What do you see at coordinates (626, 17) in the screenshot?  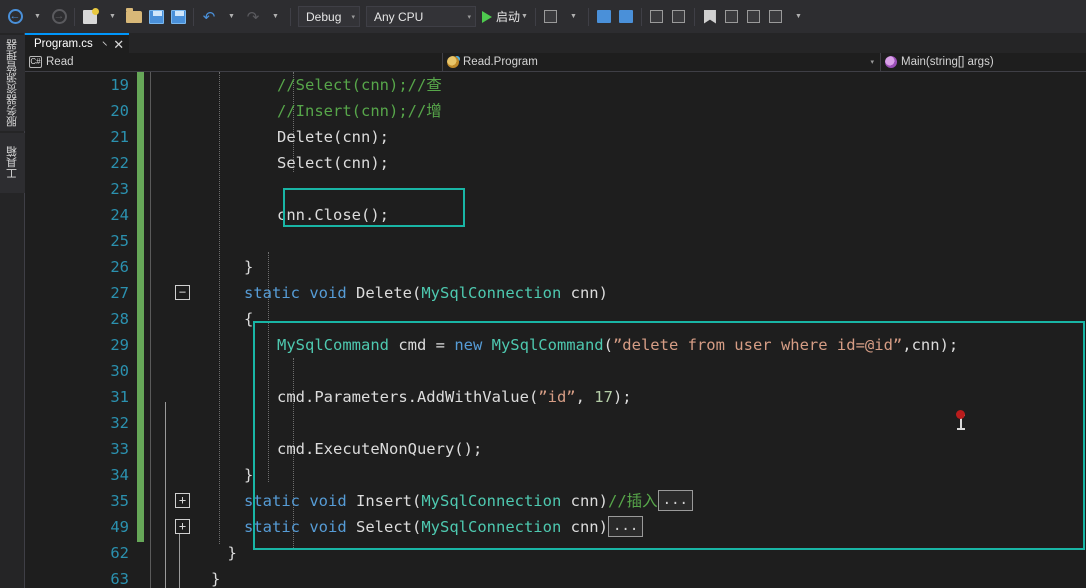 I see `step-over-button` at bounding box center [626, 17].